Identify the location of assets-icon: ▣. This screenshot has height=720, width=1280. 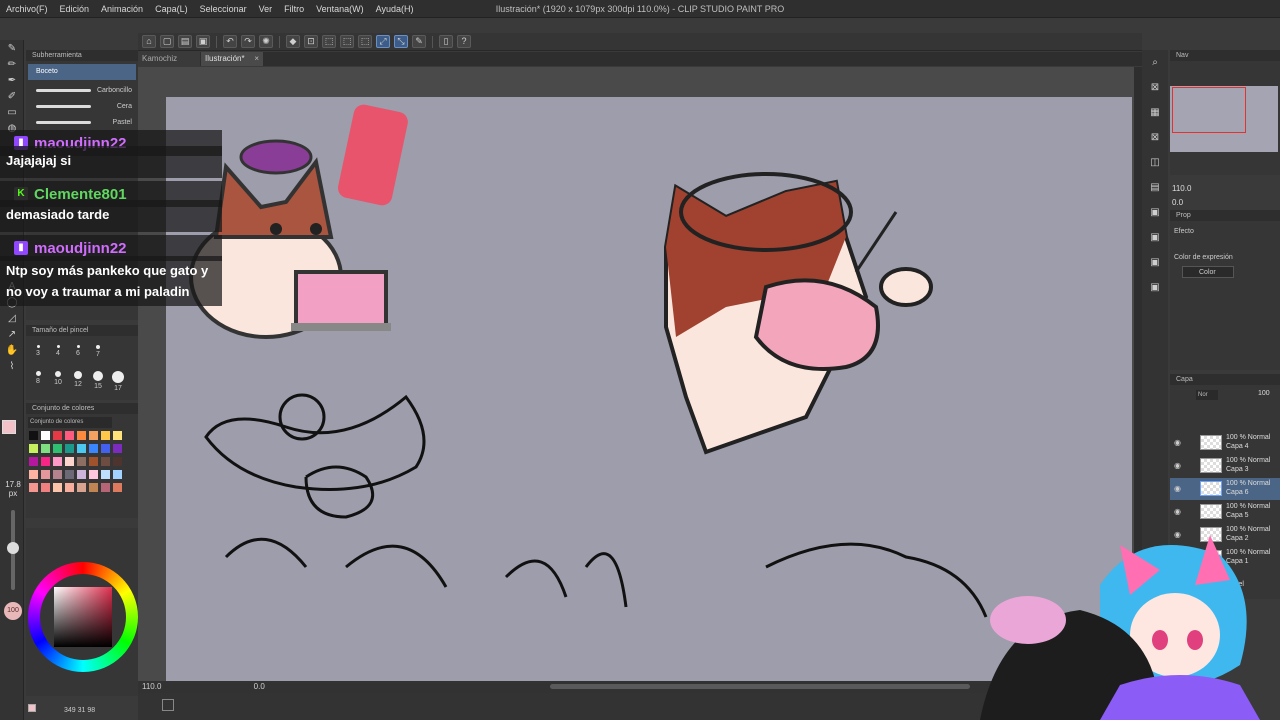
(1155, 288).